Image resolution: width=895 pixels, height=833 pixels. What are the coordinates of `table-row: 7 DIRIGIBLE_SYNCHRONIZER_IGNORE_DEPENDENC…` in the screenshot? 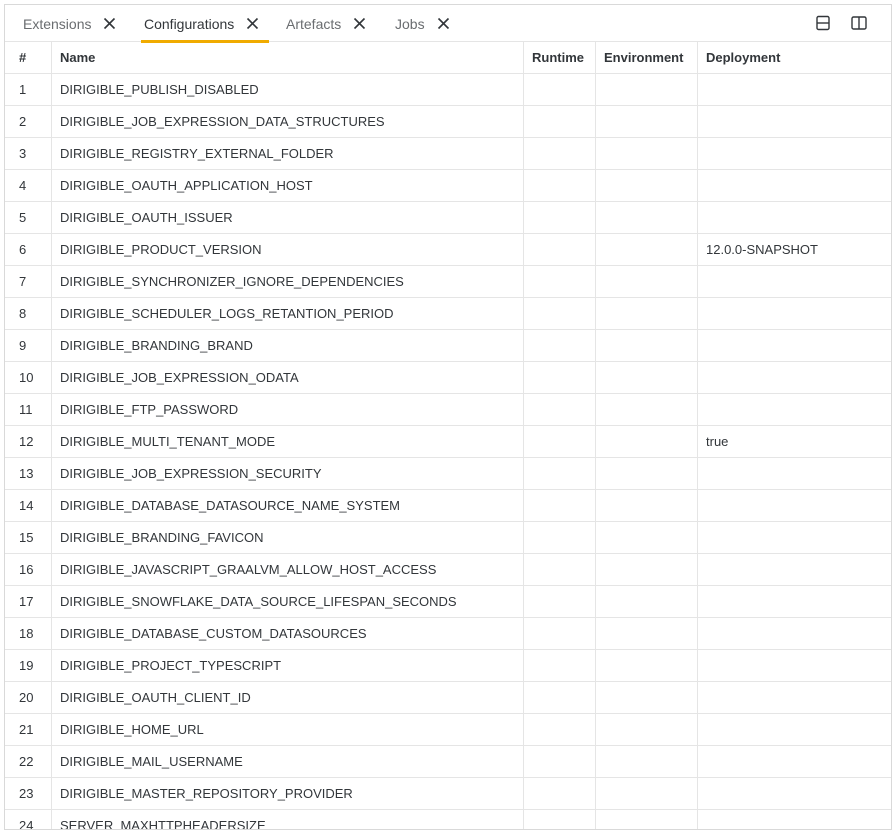 It's located at (448, 282).